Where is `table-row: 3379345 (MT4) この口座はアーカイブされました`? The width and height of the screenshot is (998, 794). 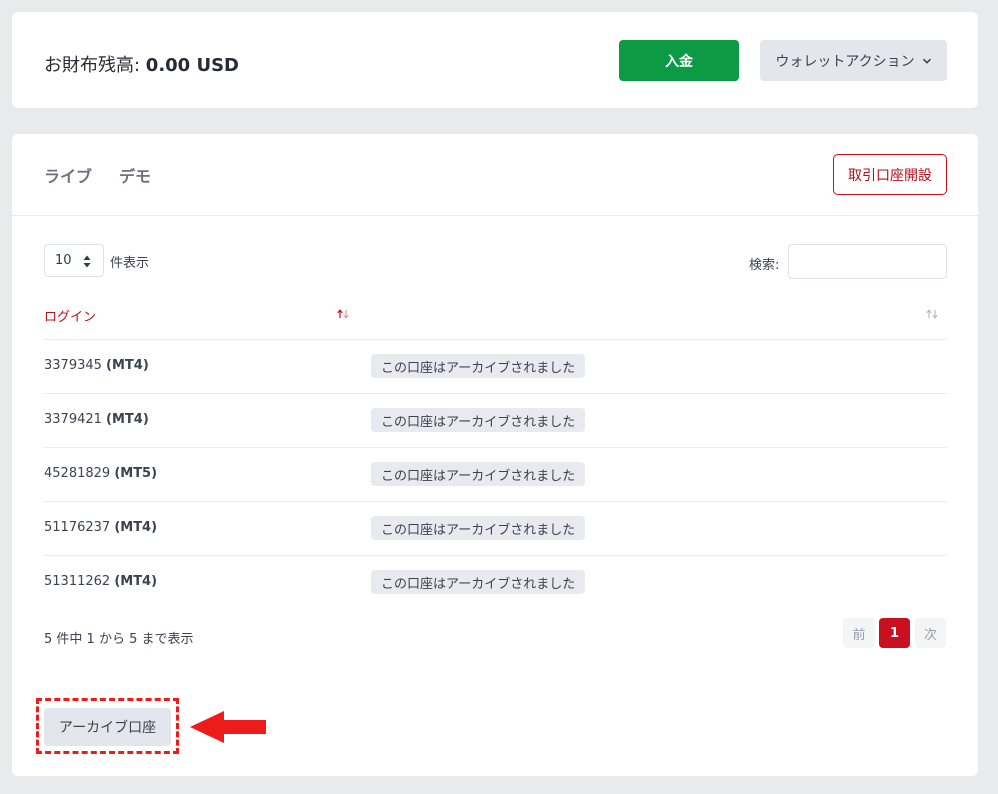 table-row: 3379345 (MT4) この口座はアーカイブされました is located at coordinates (495, 366).